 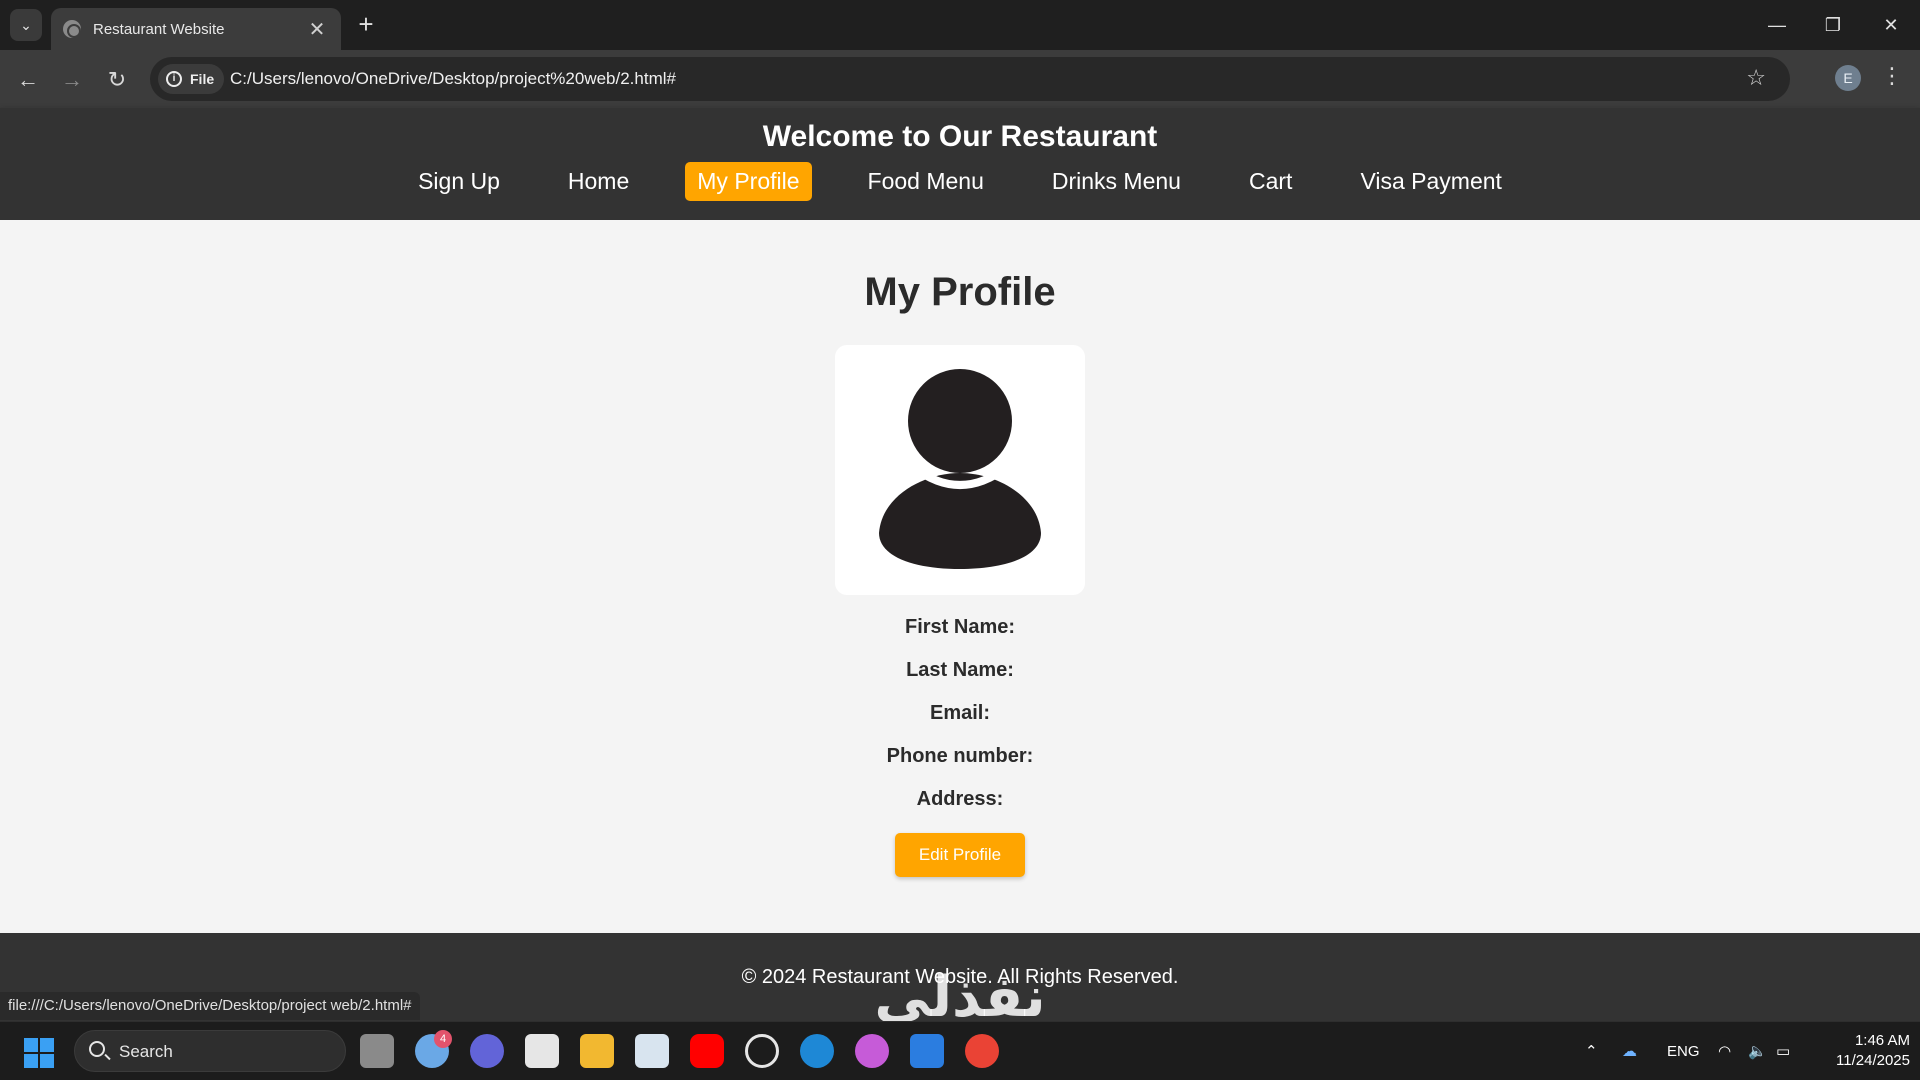 I want to click on first-name-label: First Name:, so click(x=960, y=627).